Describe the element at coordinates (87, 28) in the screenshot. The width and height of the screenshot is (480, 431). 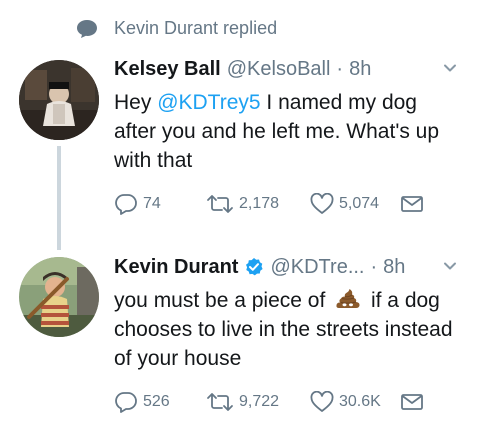
I see `speech-bubble-icon` at that location.